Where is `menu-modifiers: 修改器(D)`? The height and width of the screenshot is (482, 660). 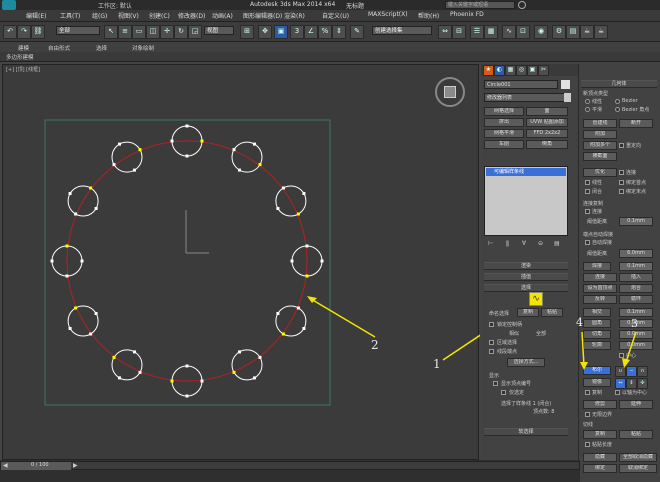 menu-modifiers: 修改器(D) is located at coordinates (191, 15).